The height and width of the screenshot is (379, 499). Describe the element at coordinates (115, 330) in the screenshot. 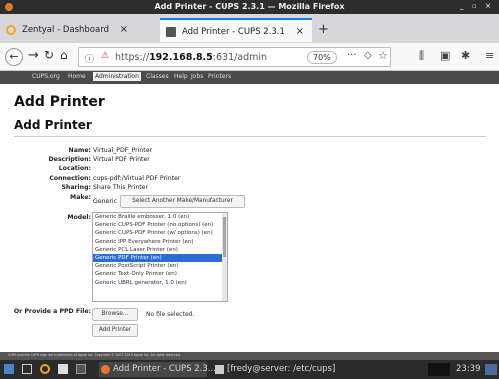

I see `add-printer-button: Add Printer` at that location.